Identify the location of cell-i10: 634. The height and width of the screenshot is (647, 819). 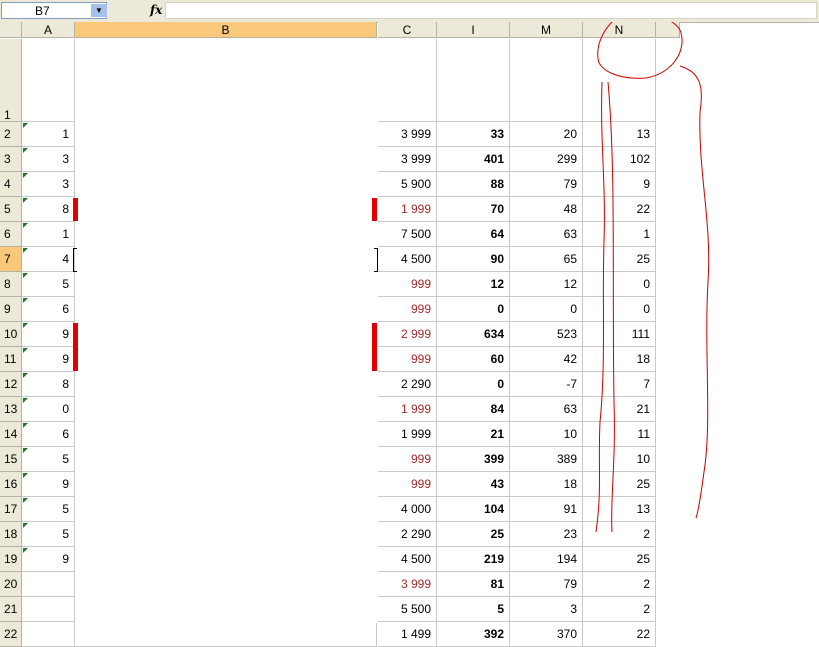
(473, 334).